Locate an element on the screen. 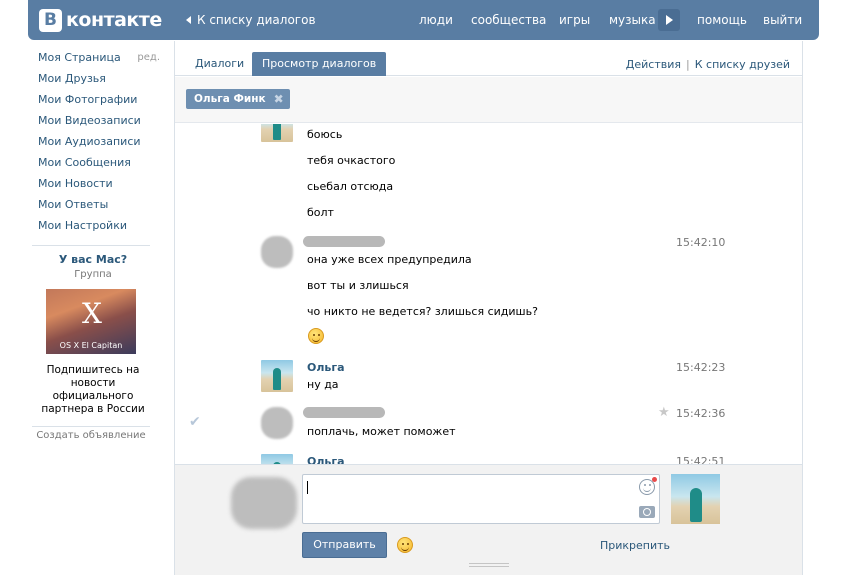  attach-link: Прикрепить is located at coordinates (635, 545).